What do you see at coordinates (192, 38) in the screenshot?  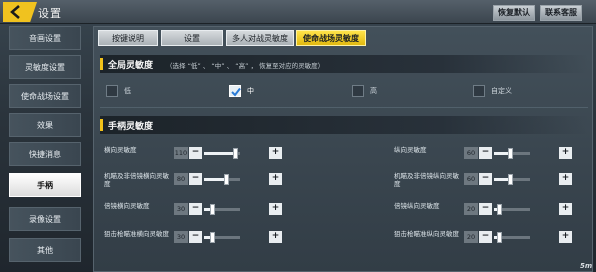 I see `tab-settings: 设置` at bounding box center [192, 38].